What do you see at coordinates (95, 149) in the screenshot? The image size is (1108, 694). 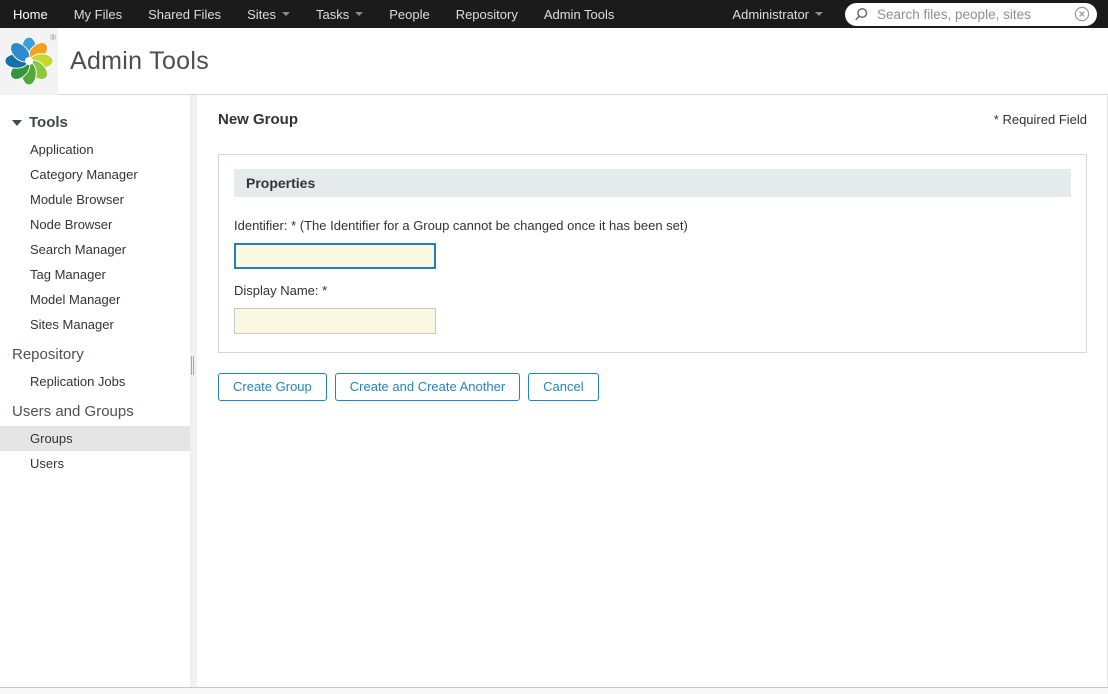 I see `sidebar-item-application: Application` at bounding box center [95, 149].